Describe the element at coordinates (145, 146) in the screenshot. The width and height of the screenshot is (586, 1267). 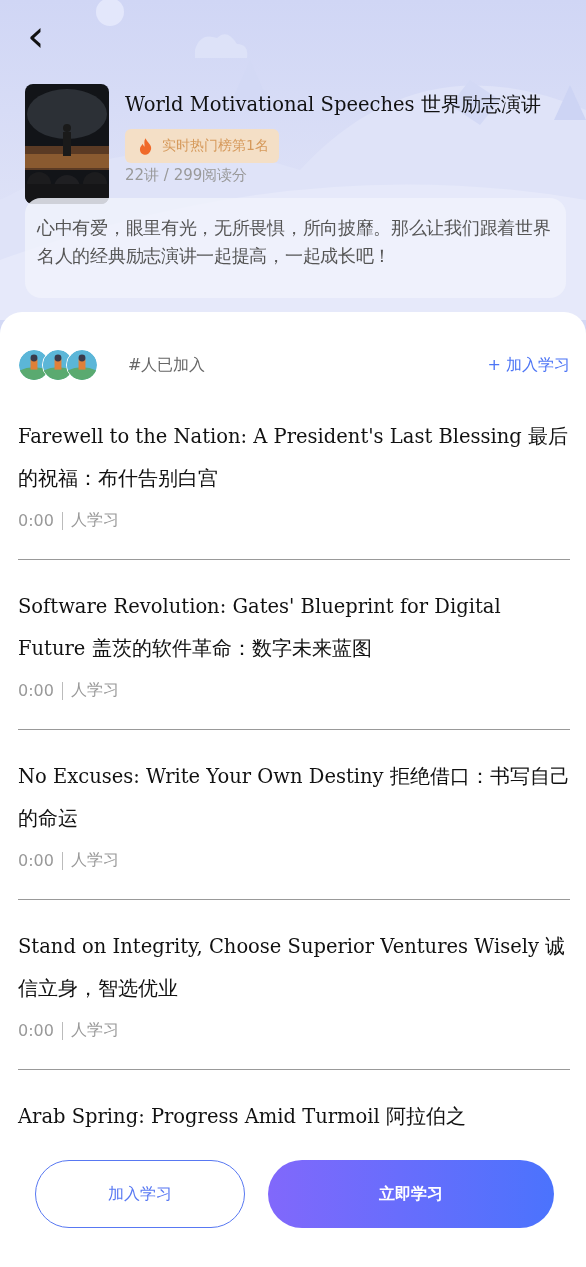
I see `flame-icon` at that location.